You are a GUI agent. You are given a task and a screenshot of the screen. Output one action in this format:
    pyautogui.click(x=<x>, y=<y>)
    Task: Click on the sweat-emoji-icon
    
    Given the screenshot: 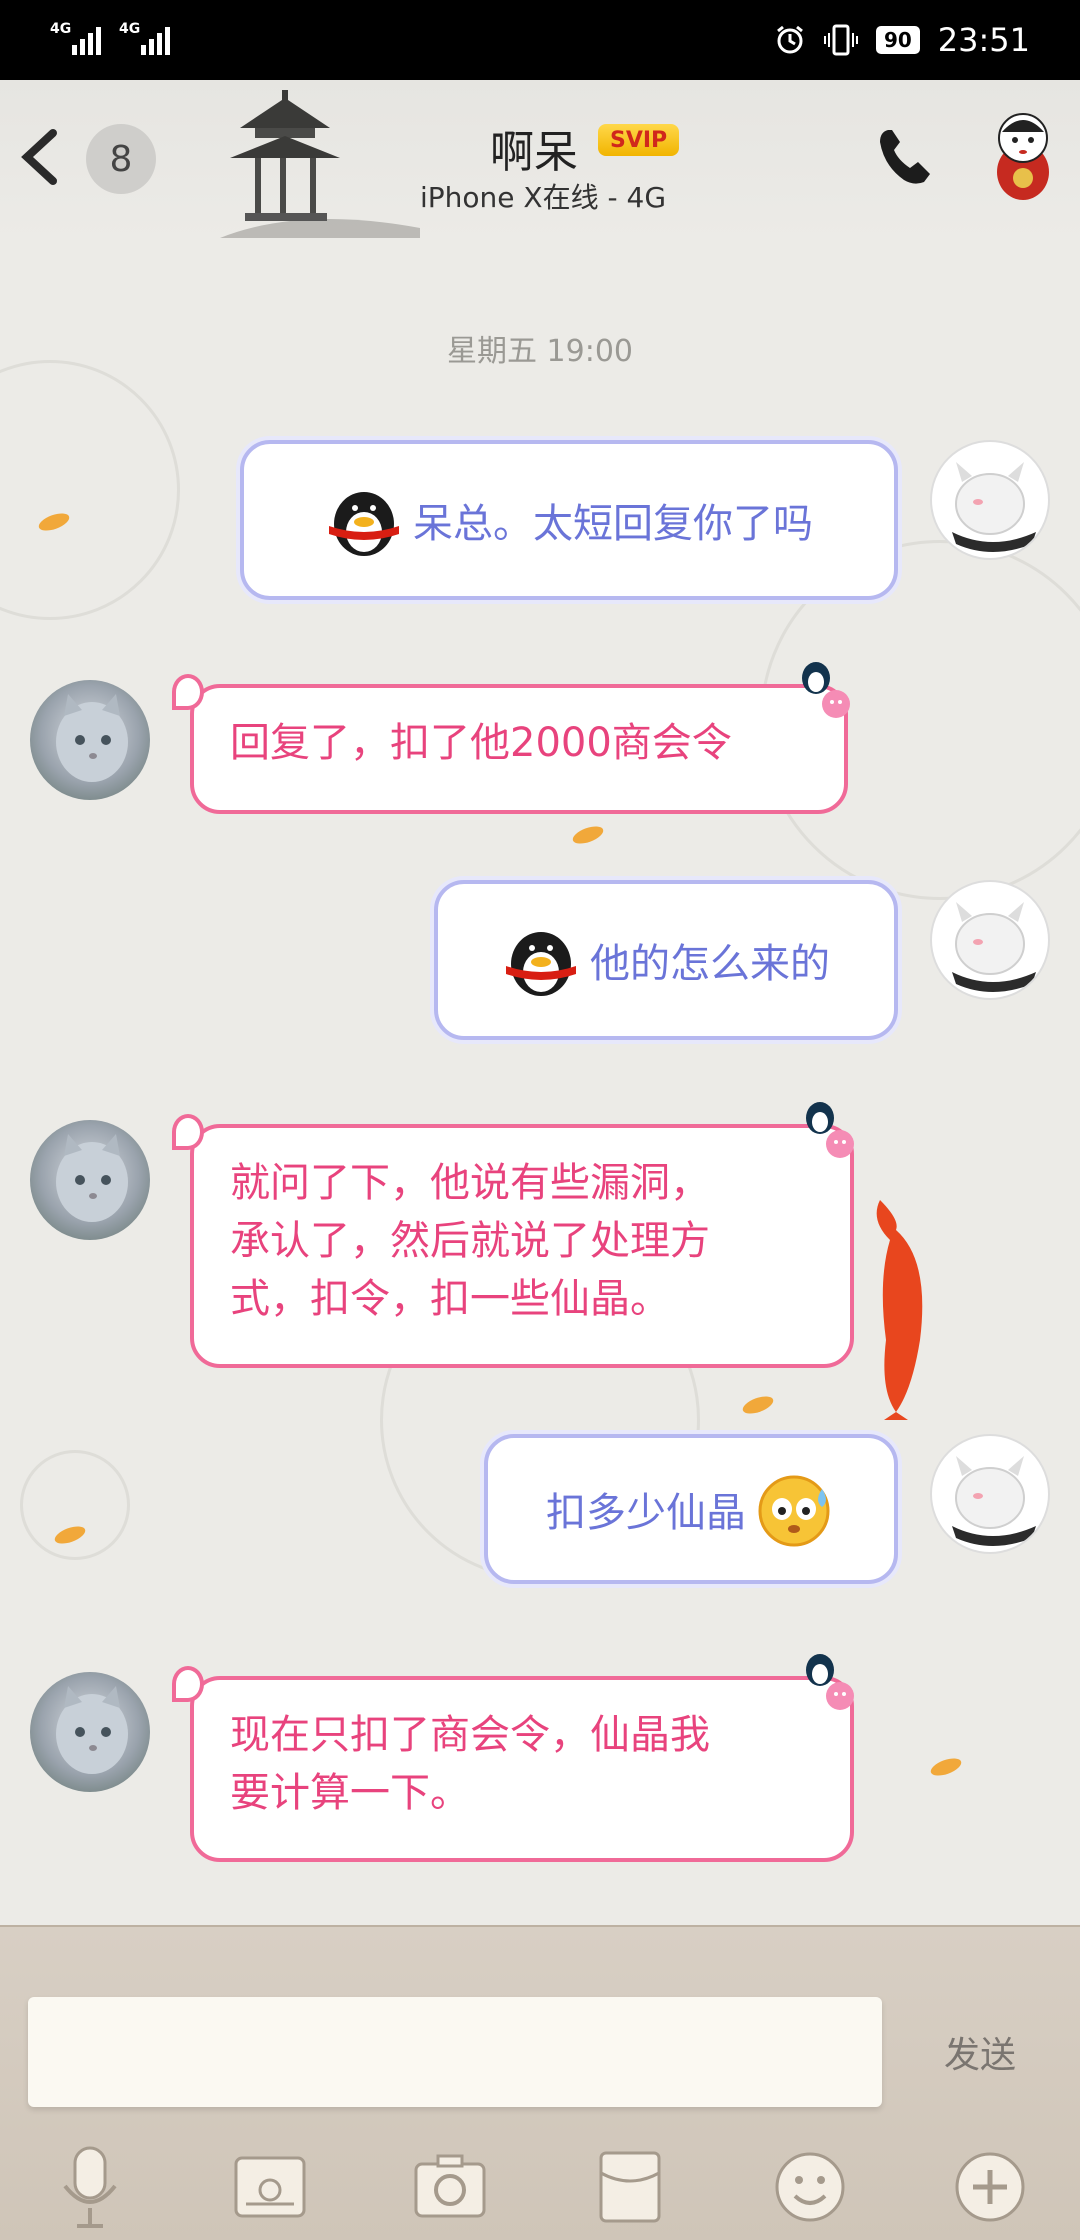 What is the action you would take?
    pyautogui.click(x=794, y=1511)
    